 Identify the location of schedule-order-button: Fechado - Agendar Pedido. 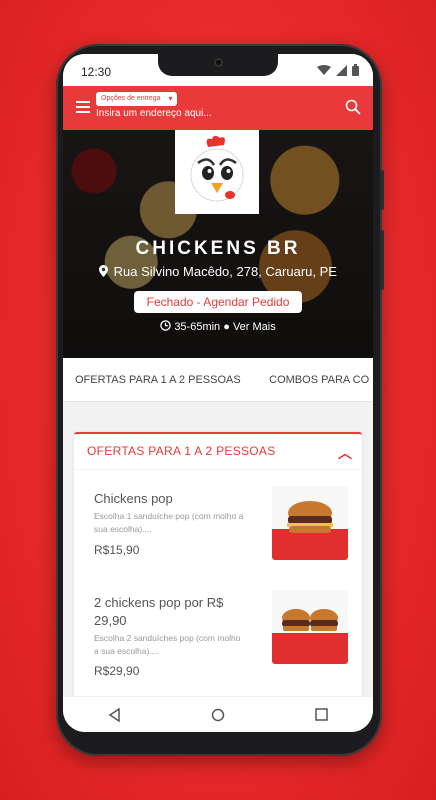
(218, 302).